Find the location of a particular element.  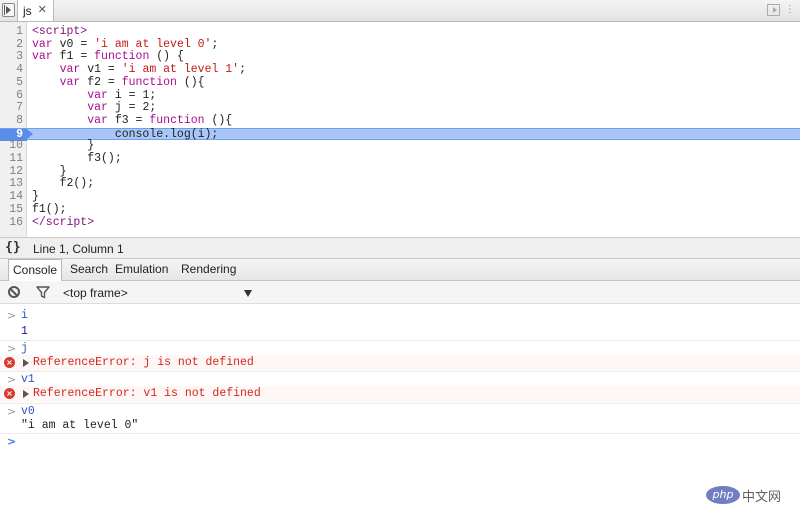

console-result: 1 is located at coordinates (400, 332).